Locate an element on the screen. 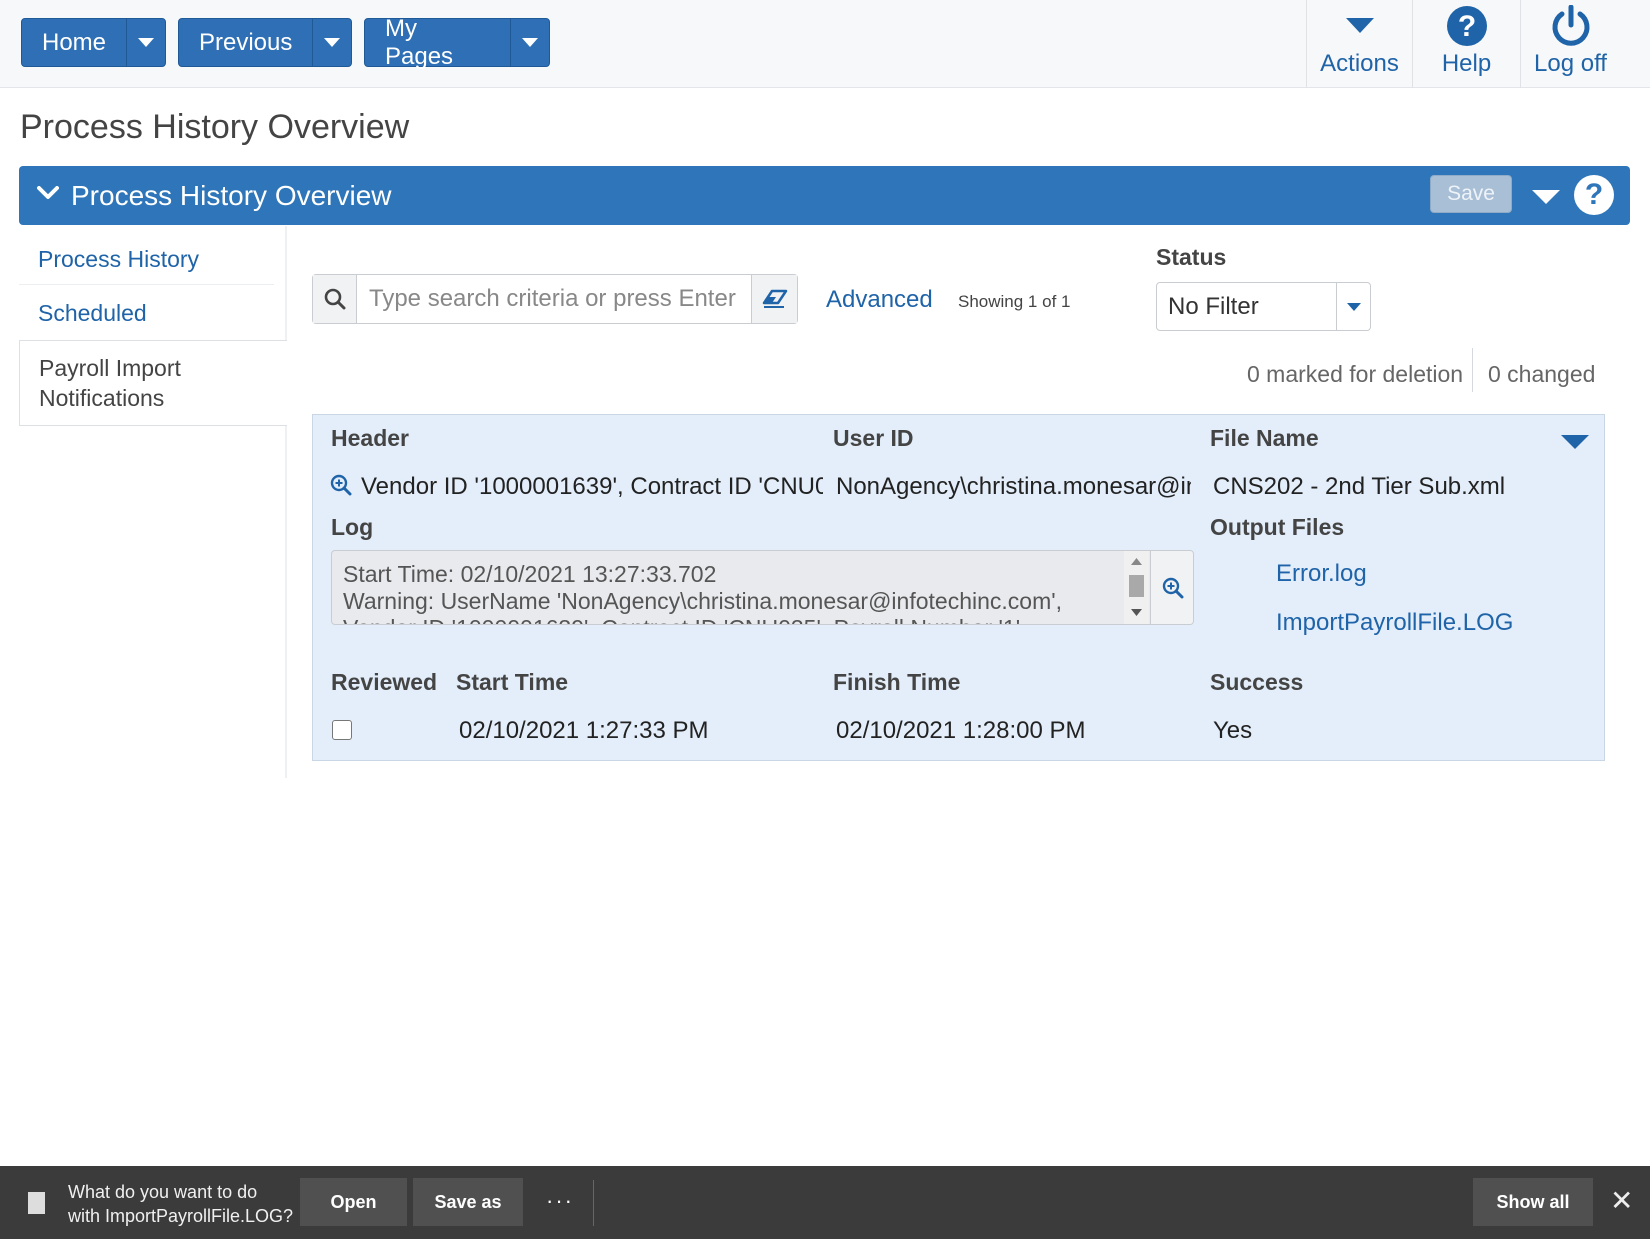  previous-dropdown-caret is located at coordinates (331, 42).